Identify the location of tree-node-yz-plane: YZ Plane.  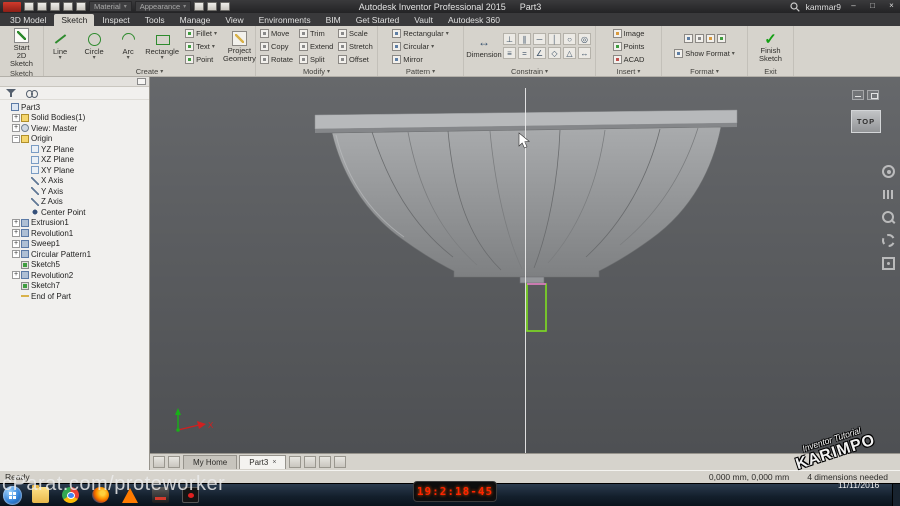
(74, 149).